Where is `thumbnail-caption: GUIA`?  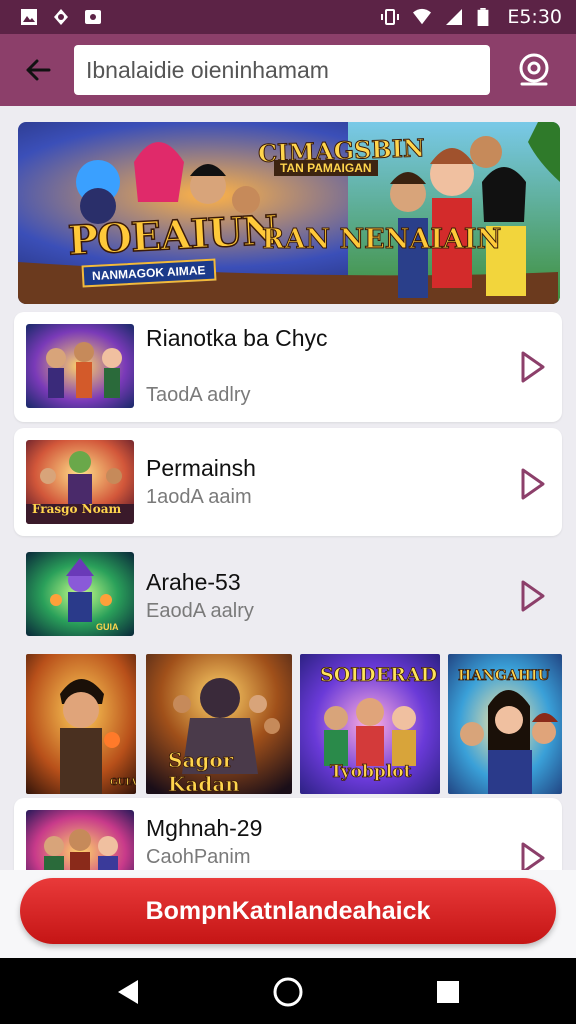 thumbnail-caption: GUIA is located at coordinates (107, 627).